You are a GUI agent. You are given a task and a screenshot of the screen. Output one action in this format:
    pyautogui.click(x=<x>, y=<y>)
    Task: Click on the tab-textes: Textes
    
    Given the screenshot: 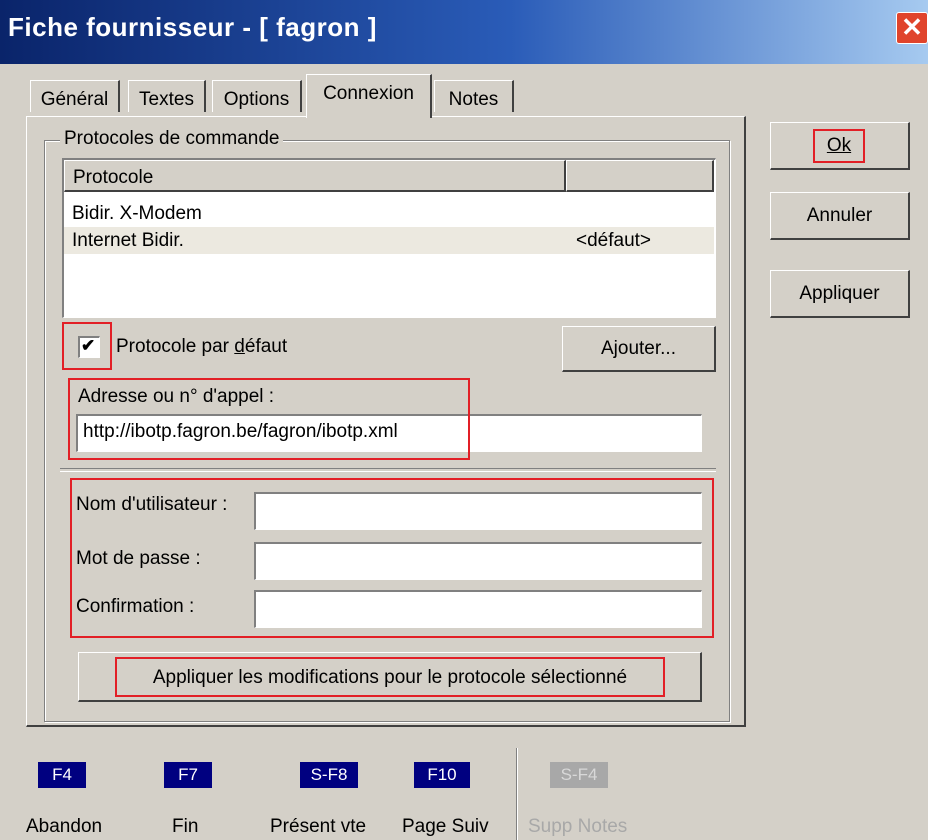 What is the action you would take?
    pyautogui.click(x=167, y=96)
    